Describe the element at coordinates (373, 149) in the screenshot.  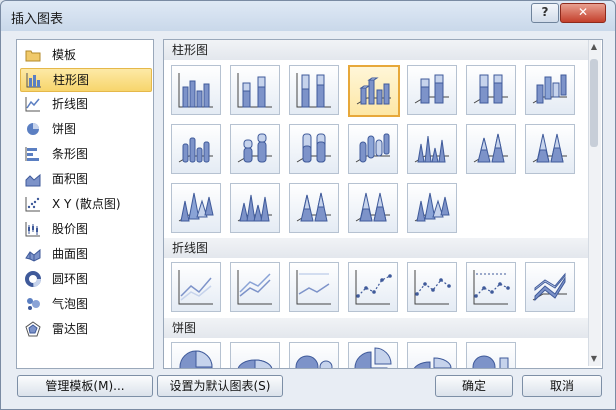
I see `chart-thumb-3d-cylinder` at that location.